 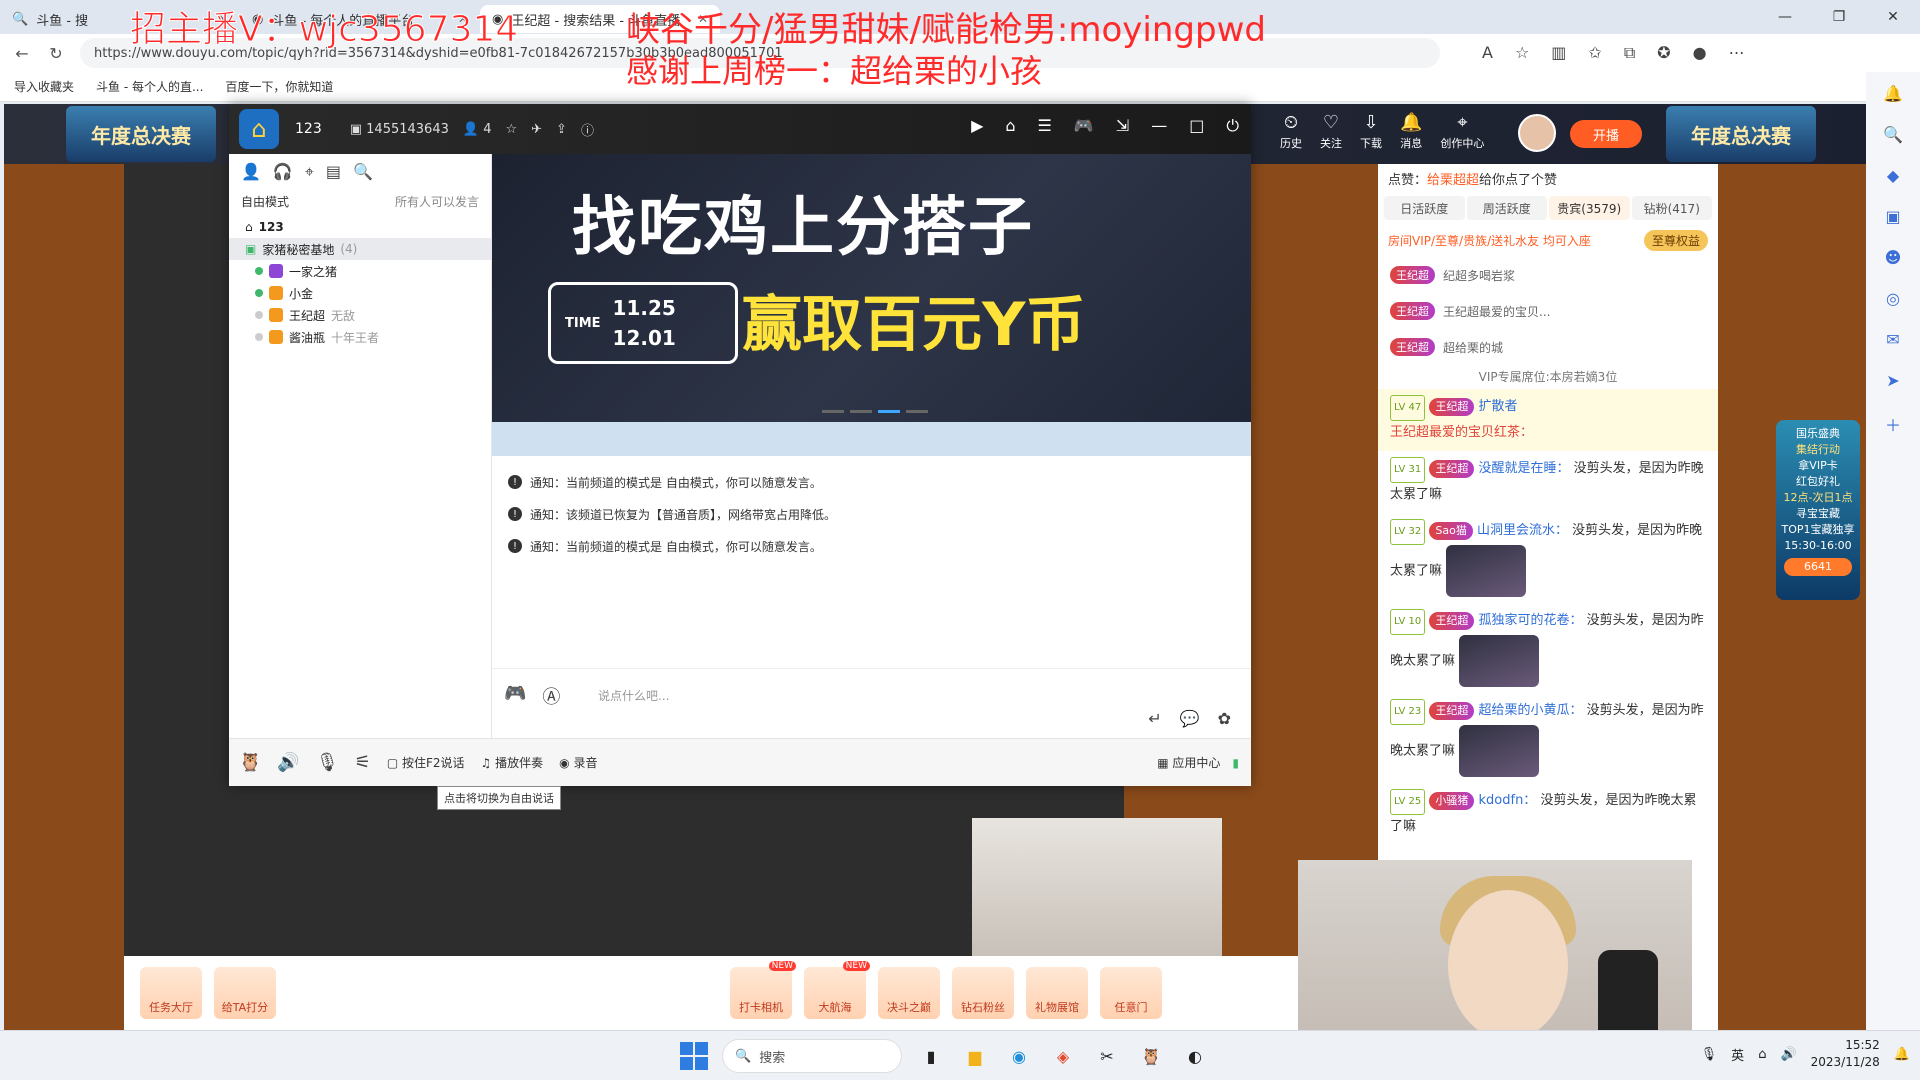 What do you see at coordinates (360, 271) in the screenshot?
I see `tree-member: 一家之猪` at bounding box center [360, 271].